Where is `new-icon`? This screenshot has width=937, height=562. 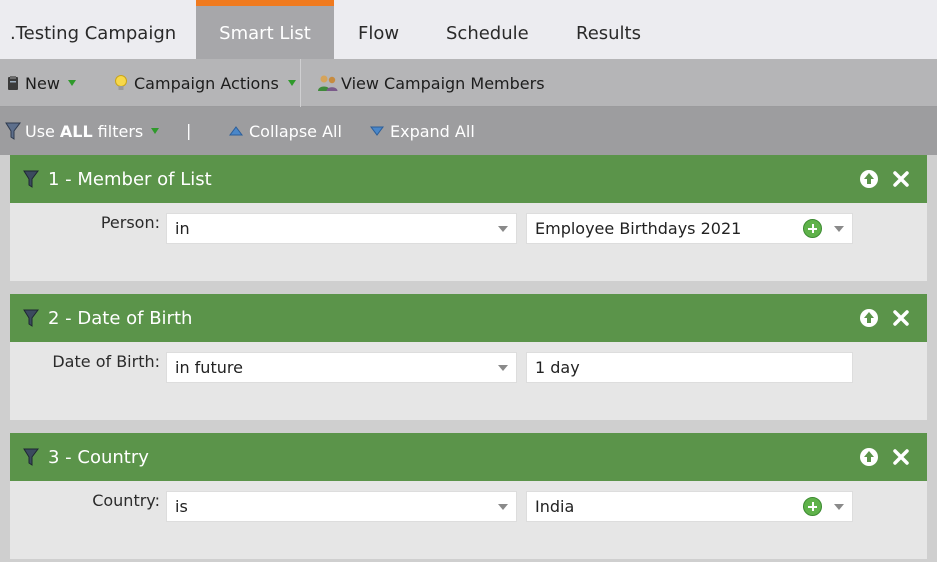
new-icon is located at coordinates (13, 83).